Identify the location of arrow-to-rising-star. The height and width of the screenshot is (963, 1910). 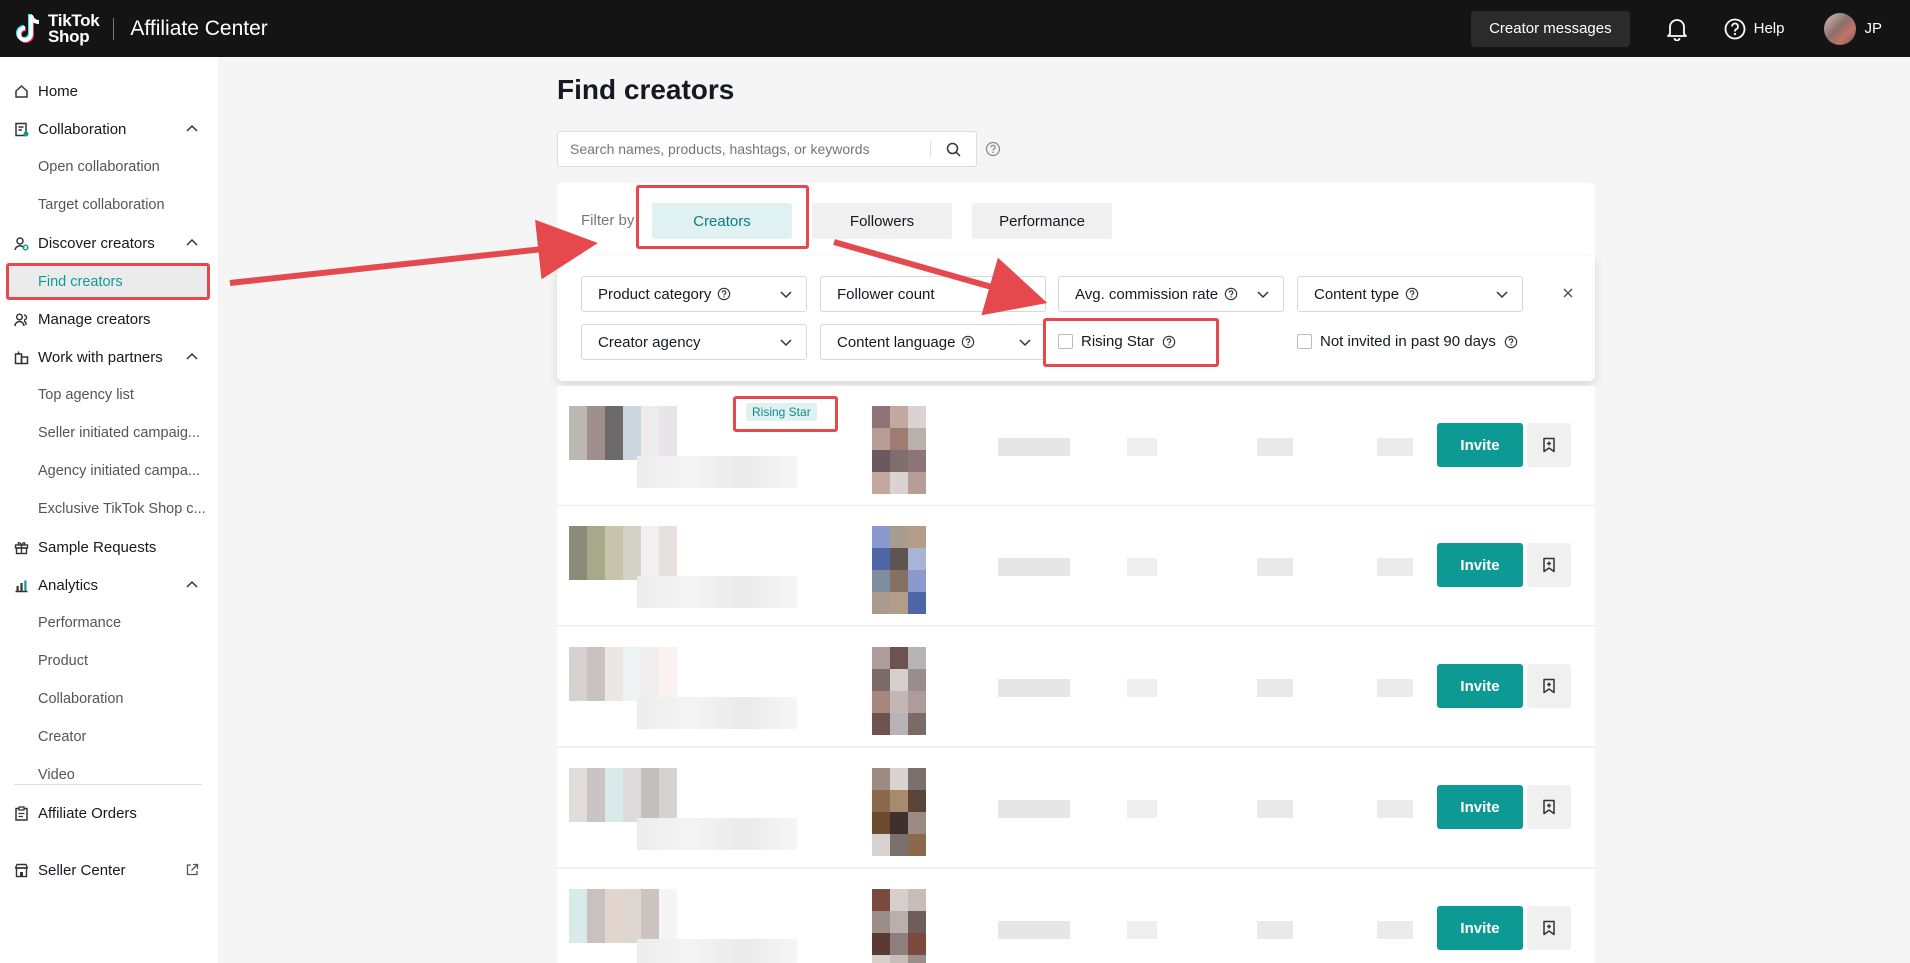
(940, 277).